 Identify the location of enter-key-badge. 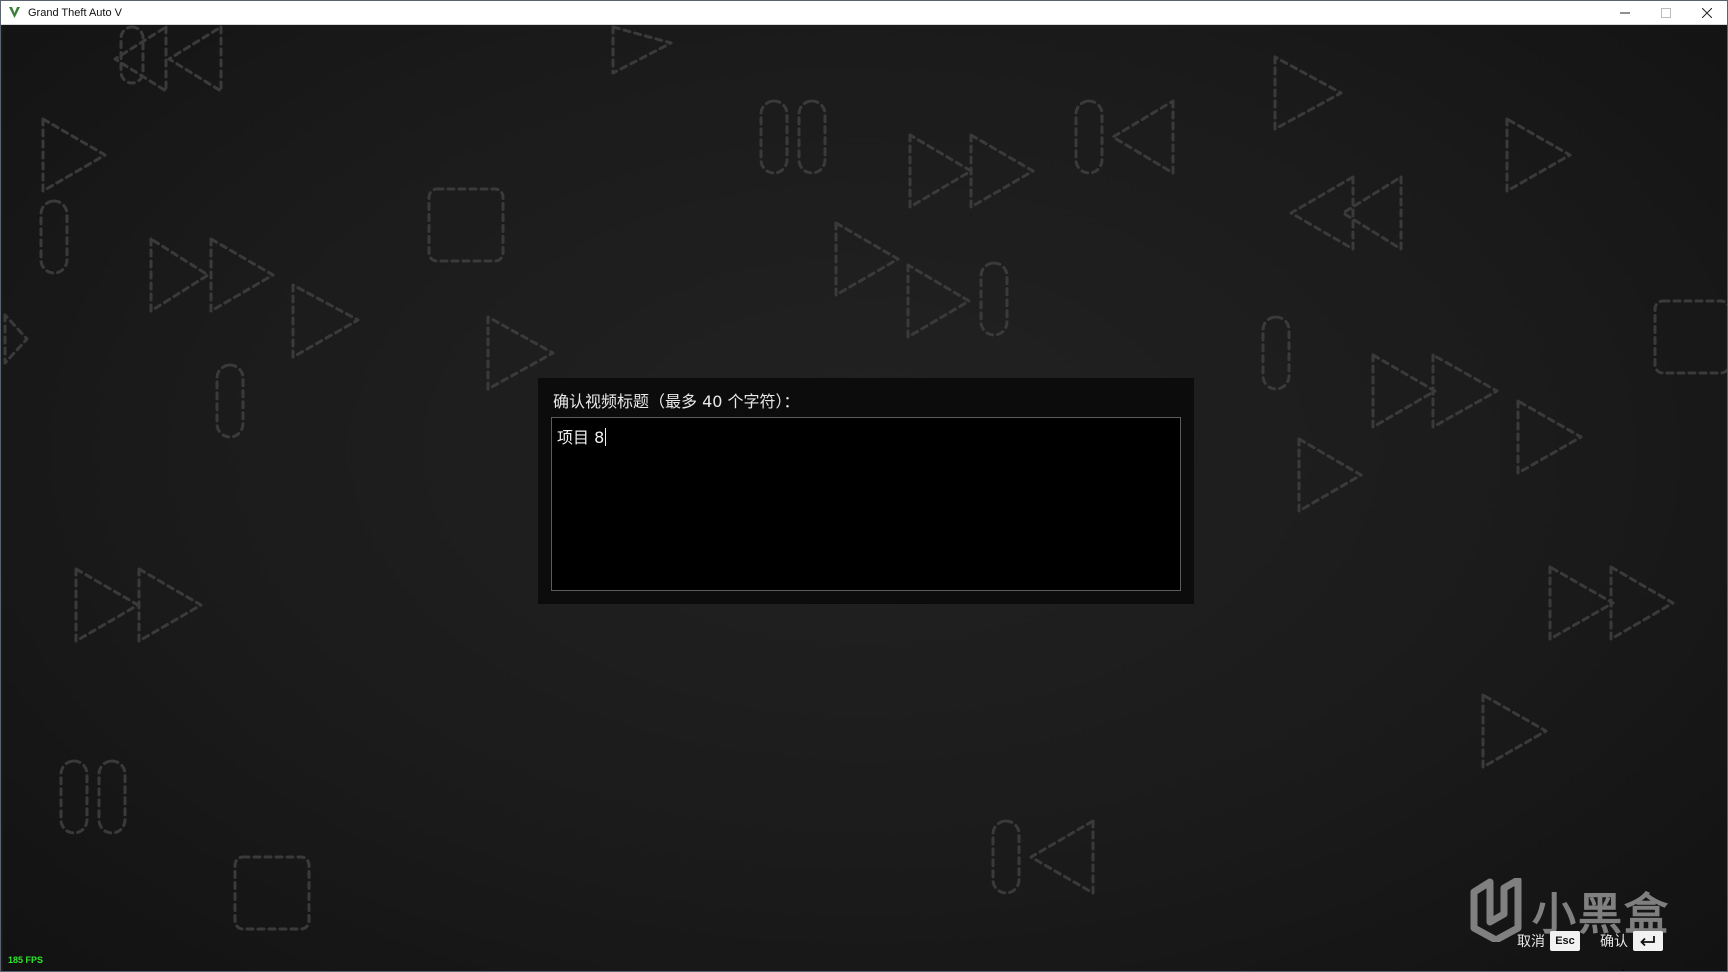
(1648, 941).